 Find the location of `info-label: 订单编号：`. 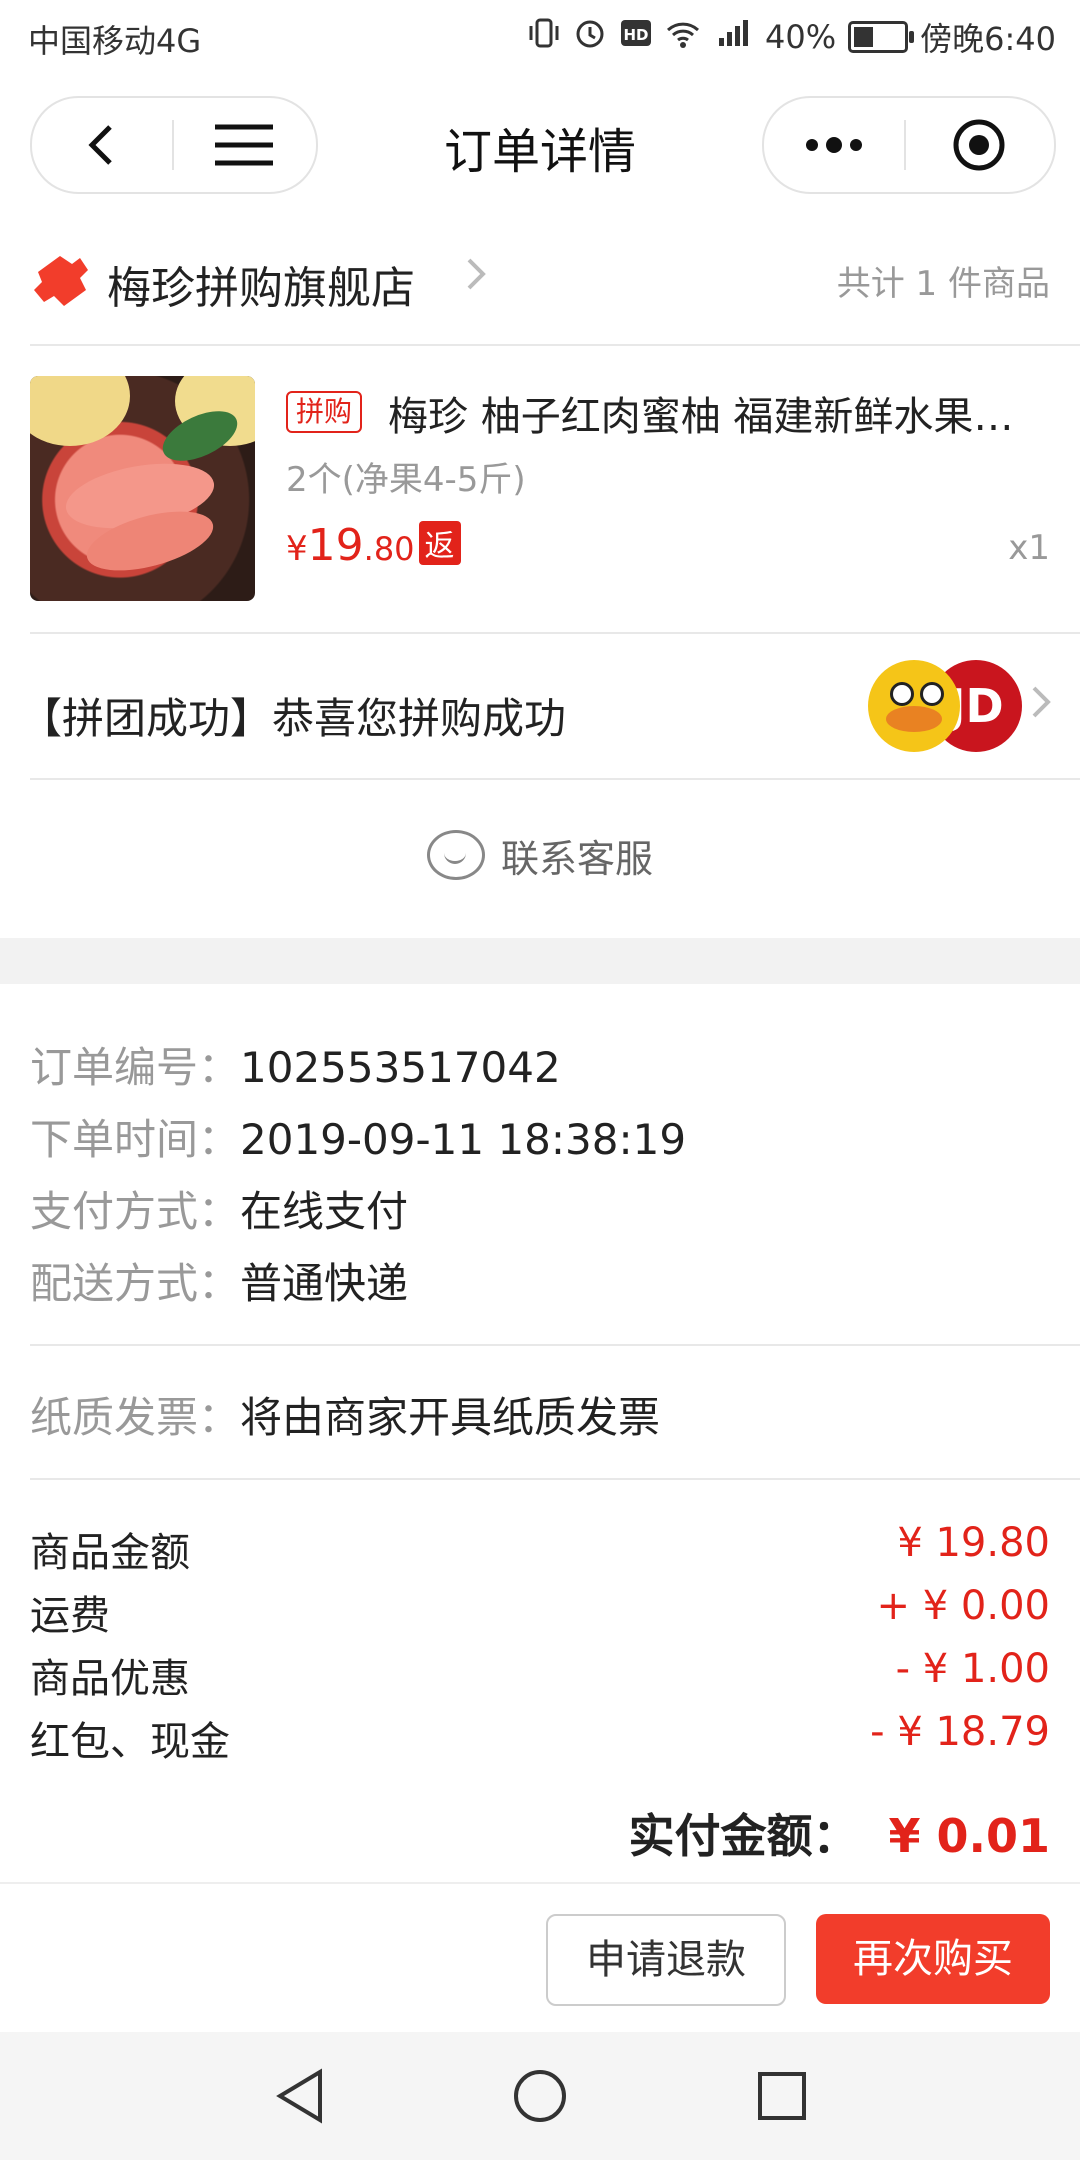

info-label: 订单编号： is located at coordinates (135, 1067).